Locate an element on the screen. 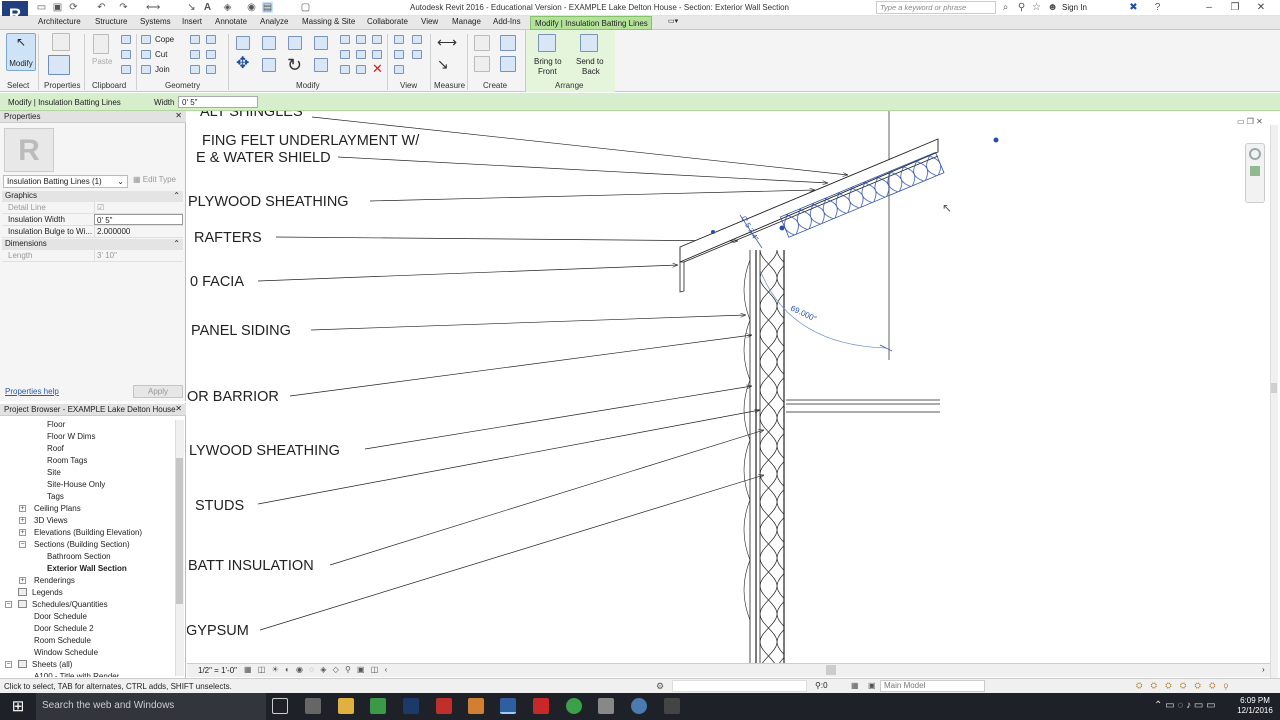  detail-line-checkbox: ☑ is located at coordinates (138, 207).